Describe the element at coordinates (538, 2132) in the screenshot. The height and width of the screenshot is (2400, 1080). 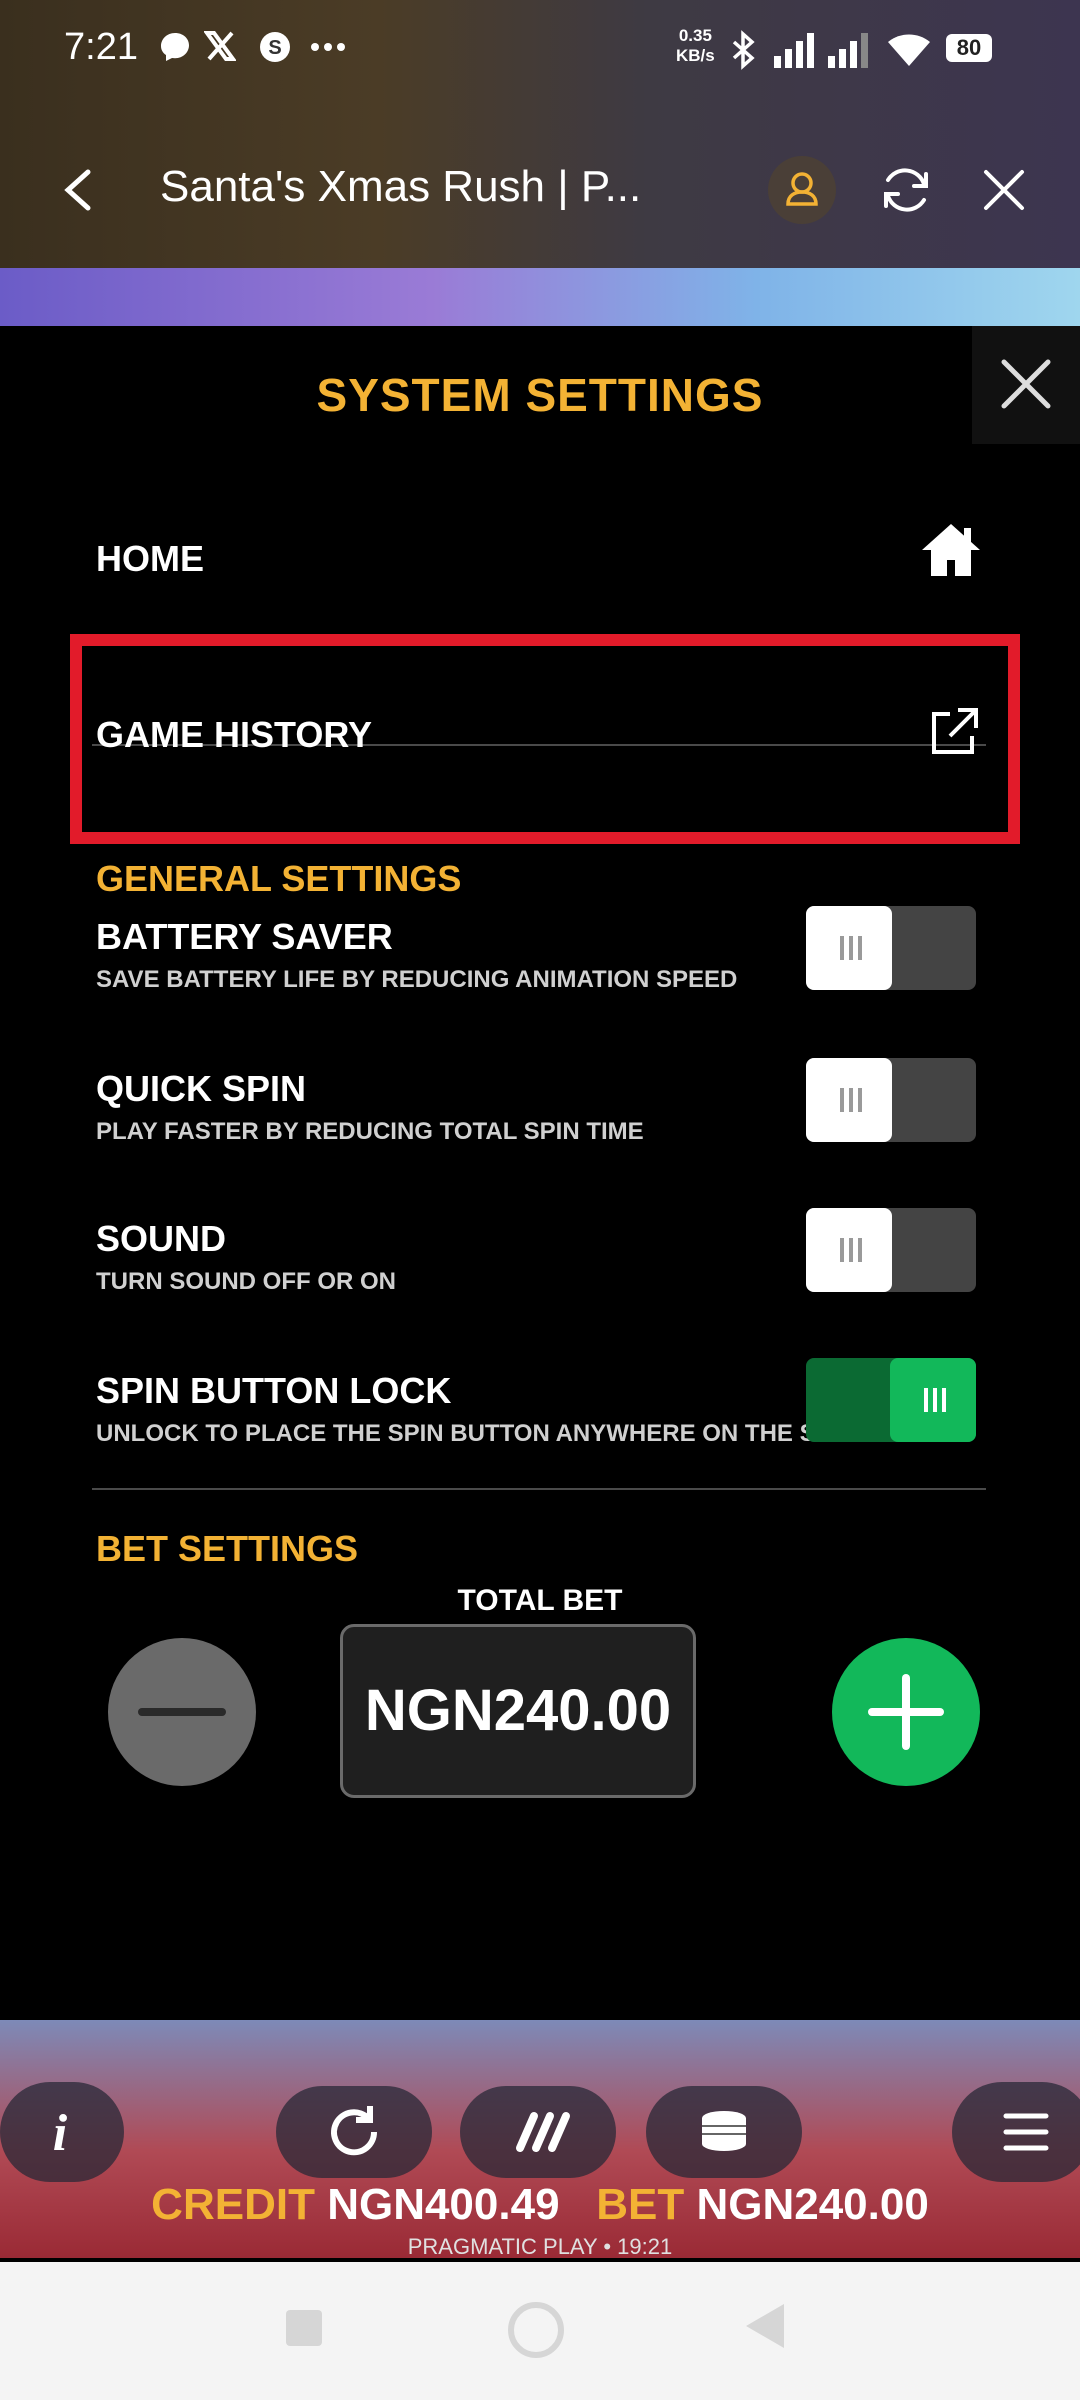
I see `turbo-spin-button` at that location.